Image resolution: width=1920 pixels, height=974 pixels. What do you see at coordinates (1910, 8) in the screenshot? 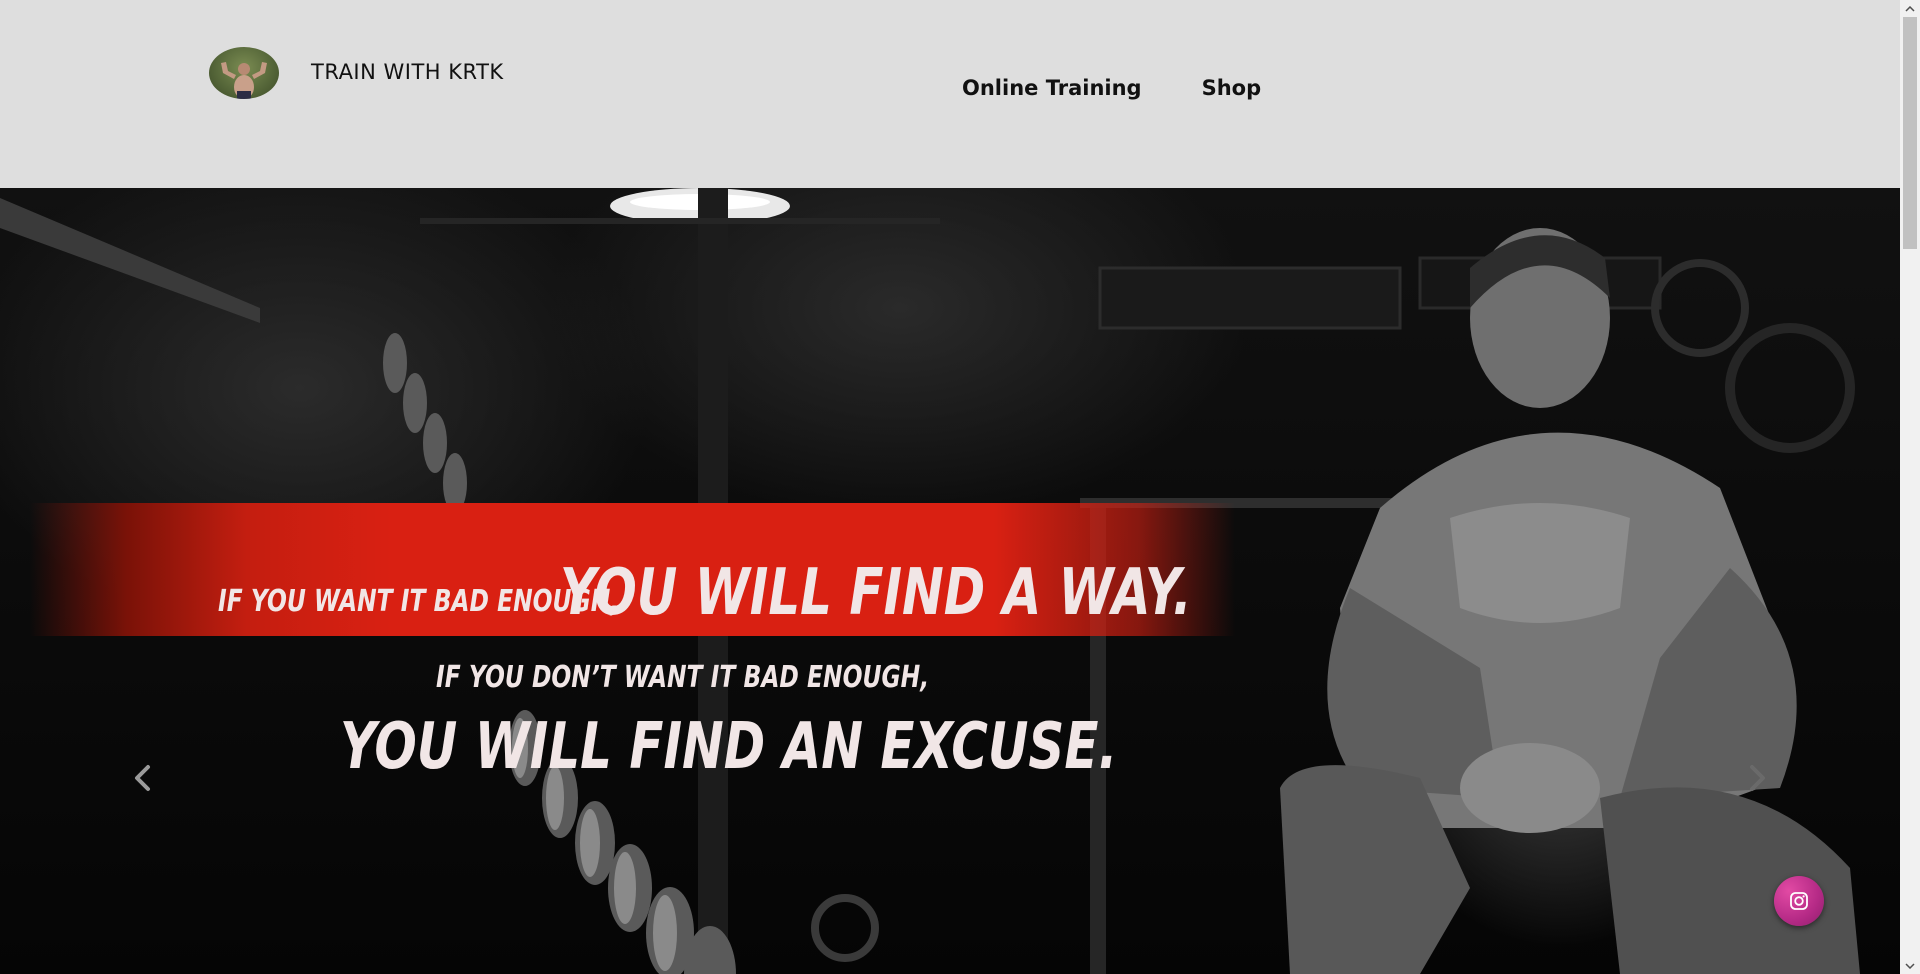
I see `scroll-up-arrow-icon` at bounding box center [1910, 8].